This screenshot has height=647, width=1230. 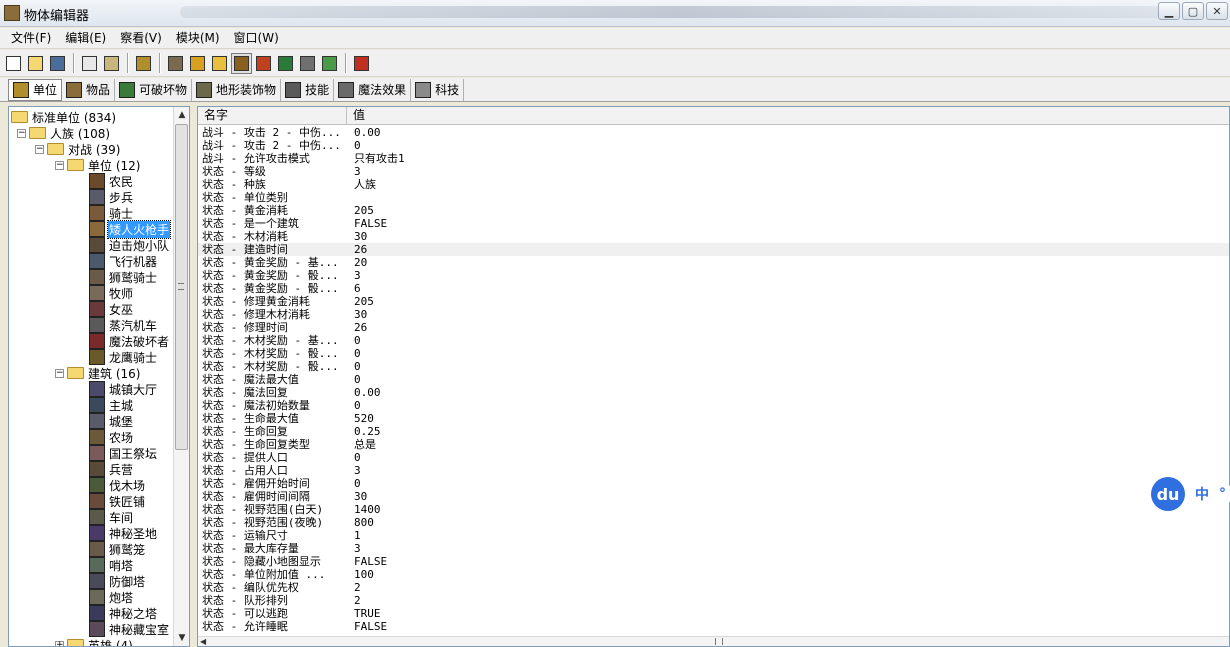 I want to click on tab-abilities: 技能, so click(x=308, y=89).